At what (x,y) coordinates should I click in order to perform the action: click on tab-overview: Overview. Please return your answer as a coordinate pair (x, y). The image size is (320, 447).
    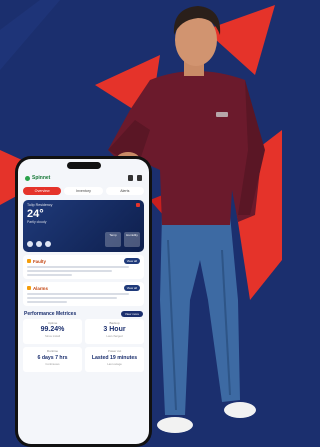
    Looking at the image, I should click on (42, 191).